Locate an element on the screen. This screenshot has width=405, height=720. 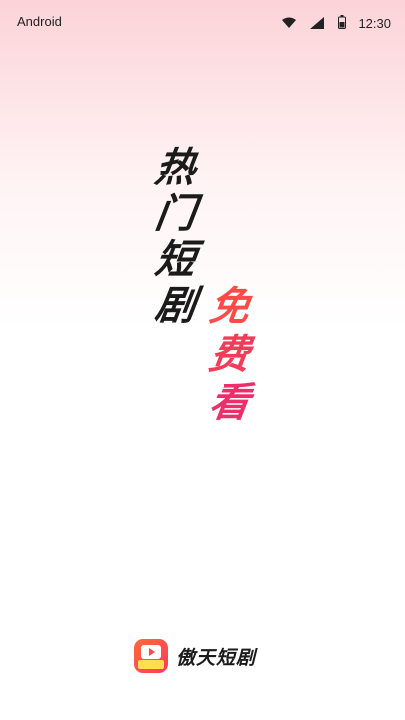
app-name: 傲天短剧 is located at coordinates (216, 657).